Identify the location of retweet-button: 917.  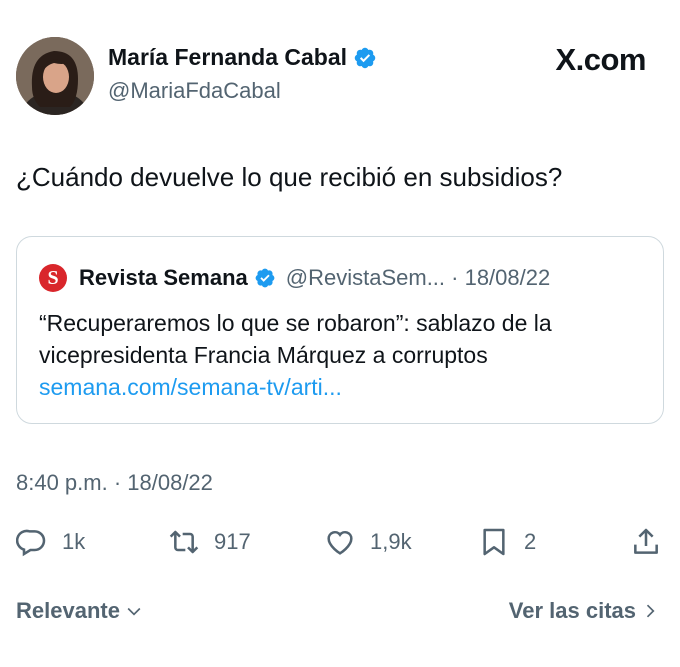
(209, 542).